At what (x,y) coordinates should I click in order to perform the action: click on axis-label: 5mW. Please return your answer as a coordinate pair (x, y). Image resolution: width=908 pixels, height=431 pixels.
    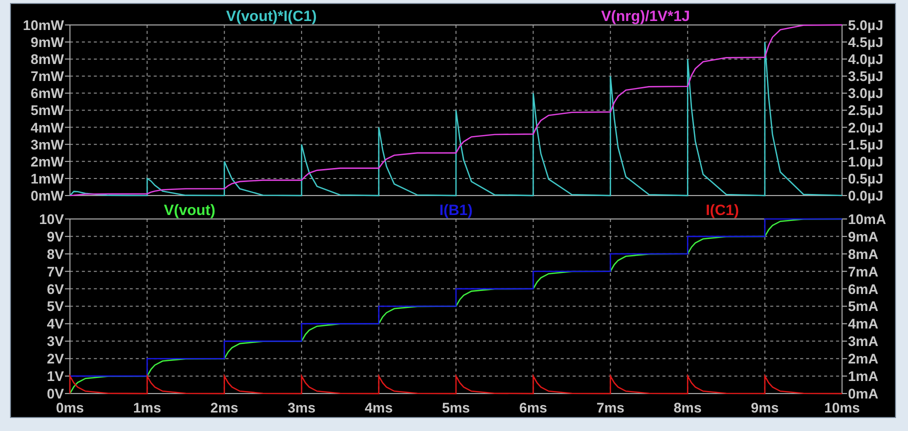
    Looking at the image, I should click on (47, 110).